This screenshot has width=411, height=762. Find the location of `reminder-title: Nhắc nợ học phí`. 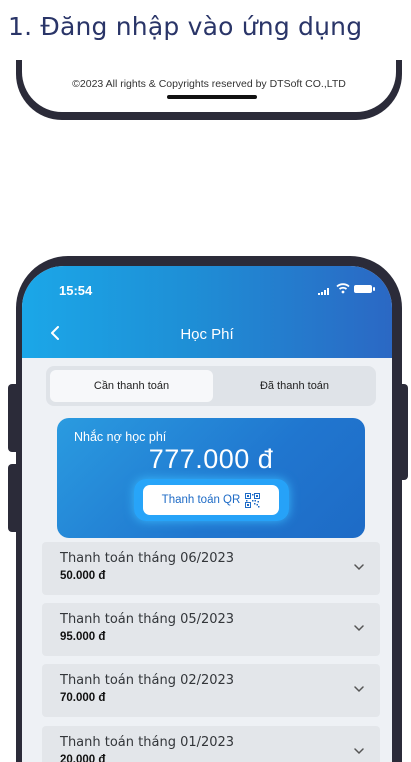

reminder-title: Nhắc nợ học phí is located at coordinates (120, 437).